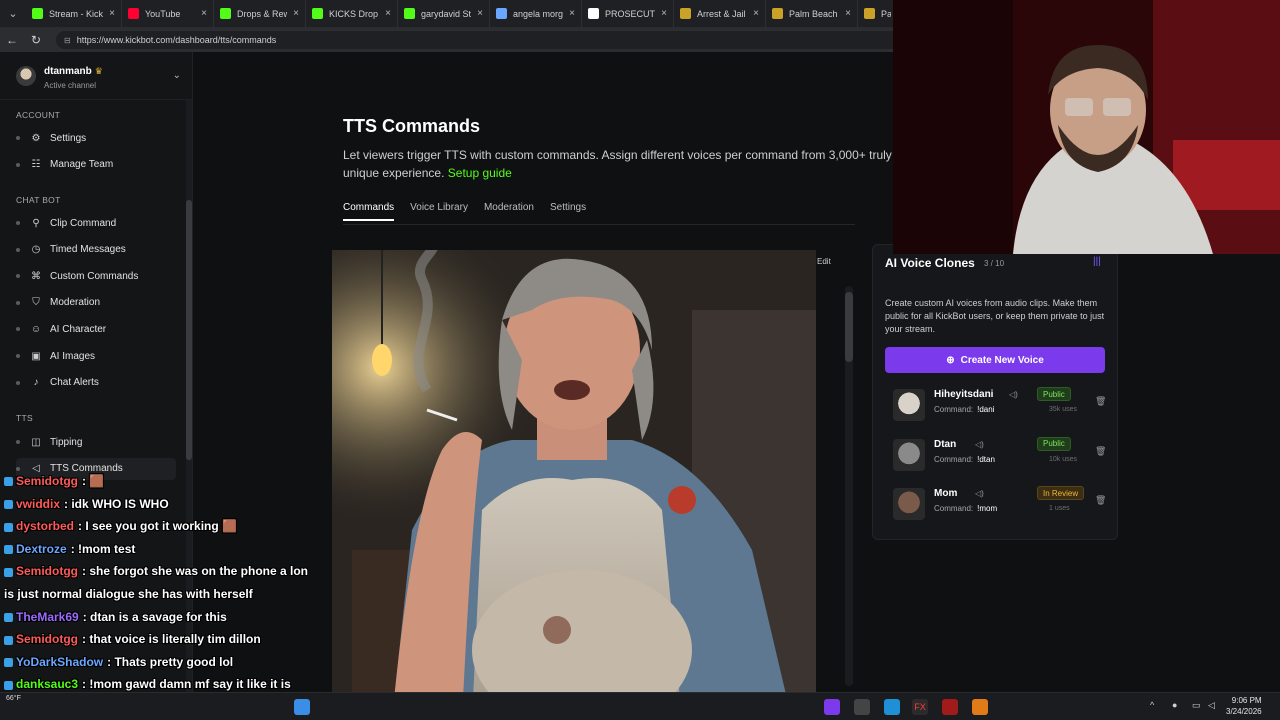 This screenshot has width=1280, height=720. I want to click on browser-tab: angela morgan ×, so click(536, 14).